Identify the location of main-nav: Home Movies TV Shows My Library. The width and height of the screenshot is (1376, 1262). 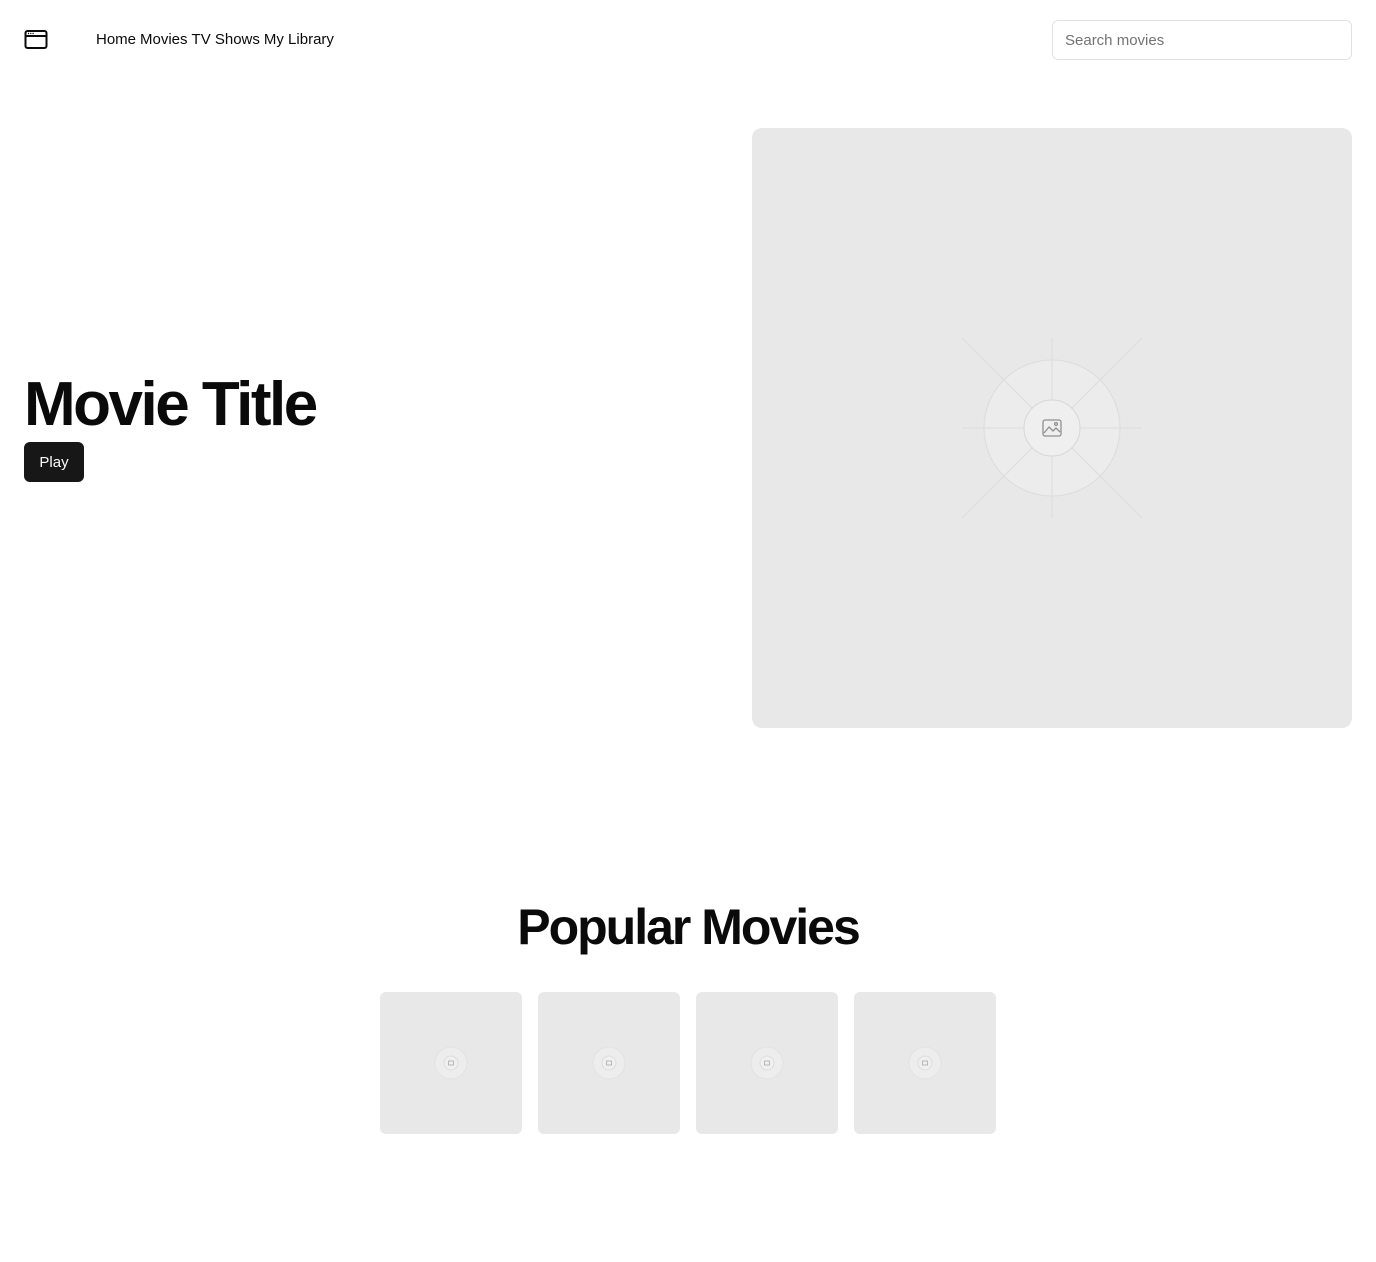
(215, 40).